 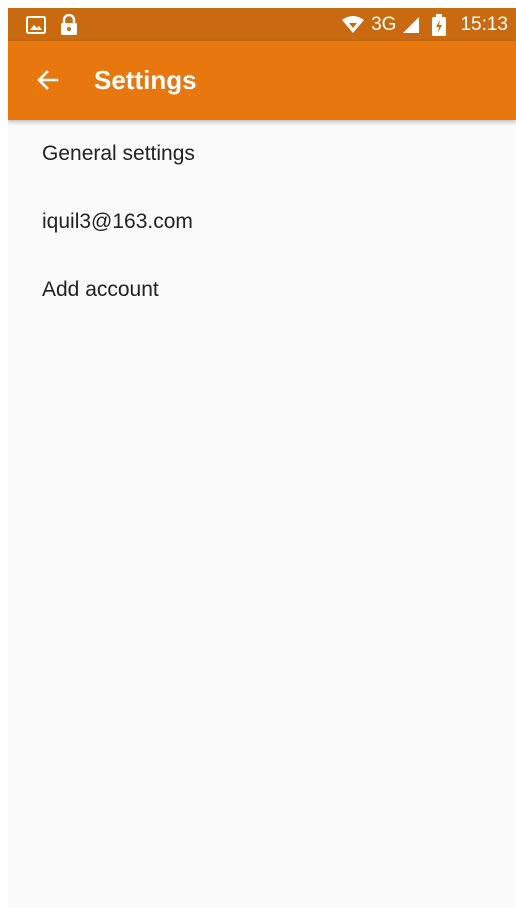 I want to click on network-type: 3G, so click(x=384, y=24).